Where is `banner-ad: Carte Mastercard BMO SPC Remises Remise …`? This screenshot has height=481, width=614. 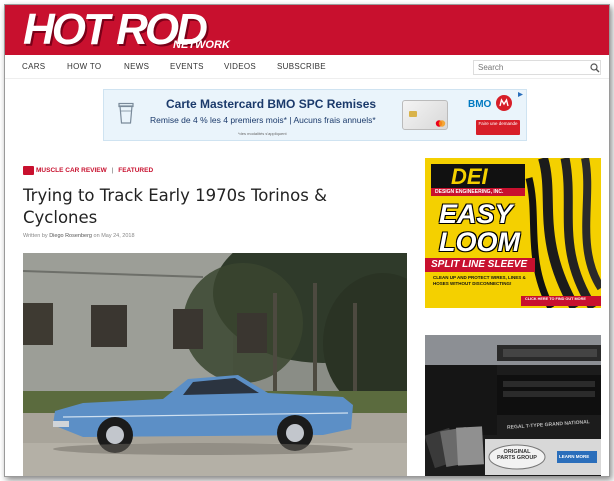
banner-ad: Carte Mastercard BMO SPC Remises Remise … is located at coordinates (315, 115).